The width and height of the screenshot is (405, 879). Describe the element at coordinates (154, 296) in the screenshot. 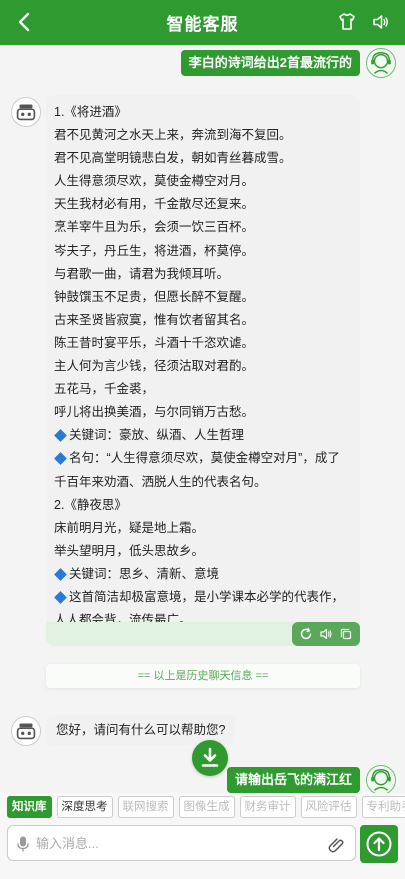

I see `message-line: 钟鼓馔玉不足贵，但愿长醉不复醒。` at that location.